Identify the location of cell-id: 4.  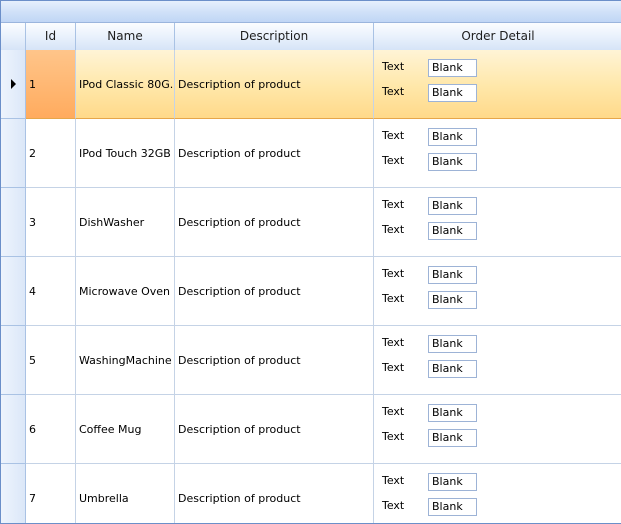
(51, 291).